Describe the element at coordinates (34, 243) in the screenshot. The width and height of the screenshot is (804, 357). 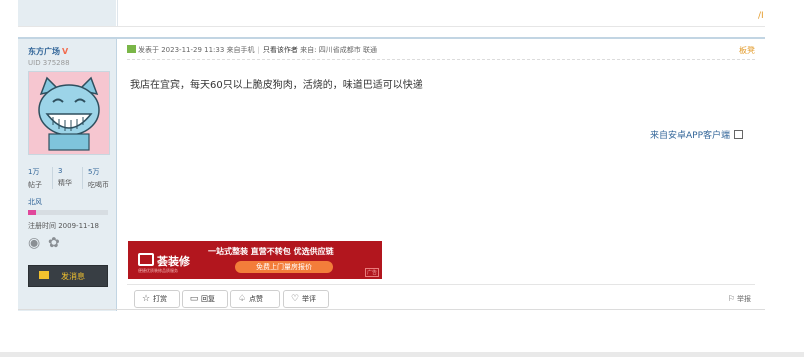
I see `webcam-medal-icon: ◉` at that location.